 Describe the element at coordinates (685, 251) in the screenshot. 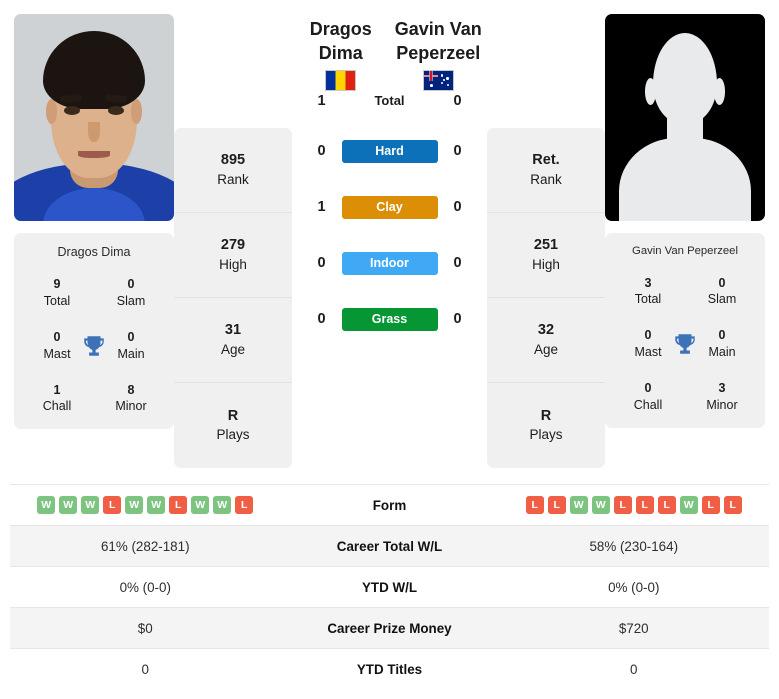

I see `right-titles-player-name: Gavin Van Peperzeel` at that location.